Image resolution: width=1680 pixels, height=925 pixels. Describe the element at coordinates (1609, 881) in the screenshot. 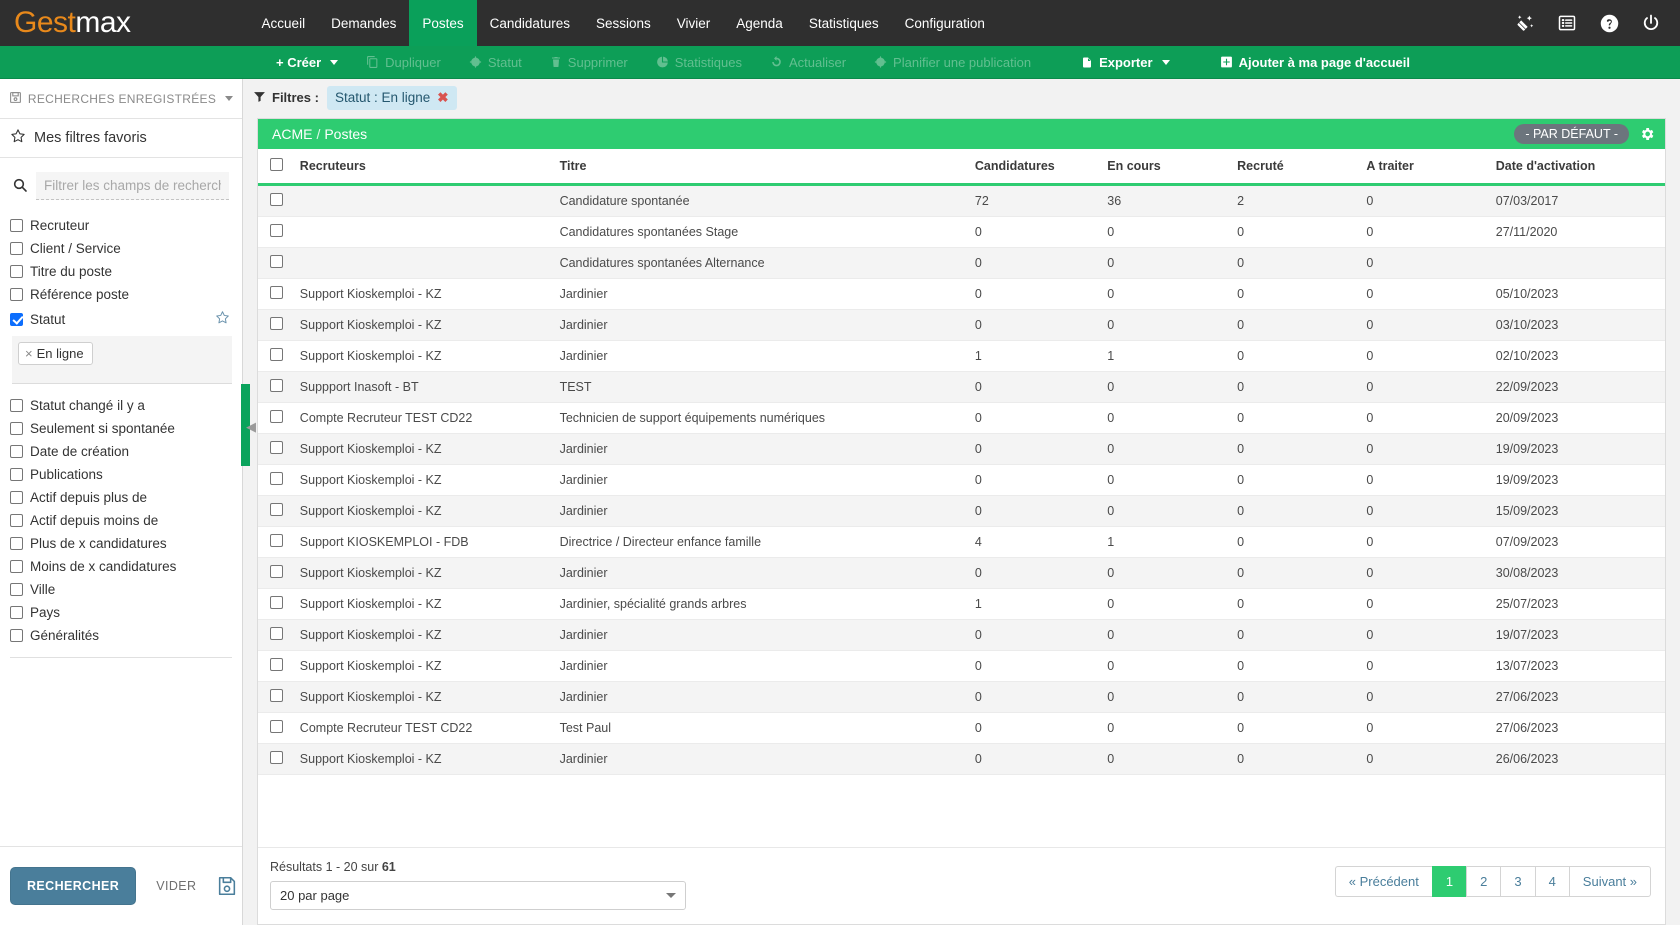

I see `pagination-next: Suivant »` at that location.